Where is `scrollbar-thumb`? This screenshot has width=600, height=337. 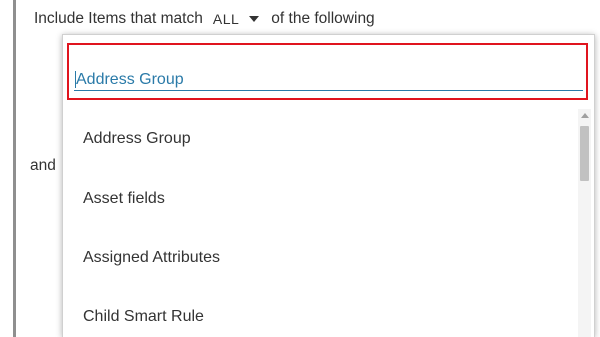 scrollbar-thumb is located at coordinates (584, 153).